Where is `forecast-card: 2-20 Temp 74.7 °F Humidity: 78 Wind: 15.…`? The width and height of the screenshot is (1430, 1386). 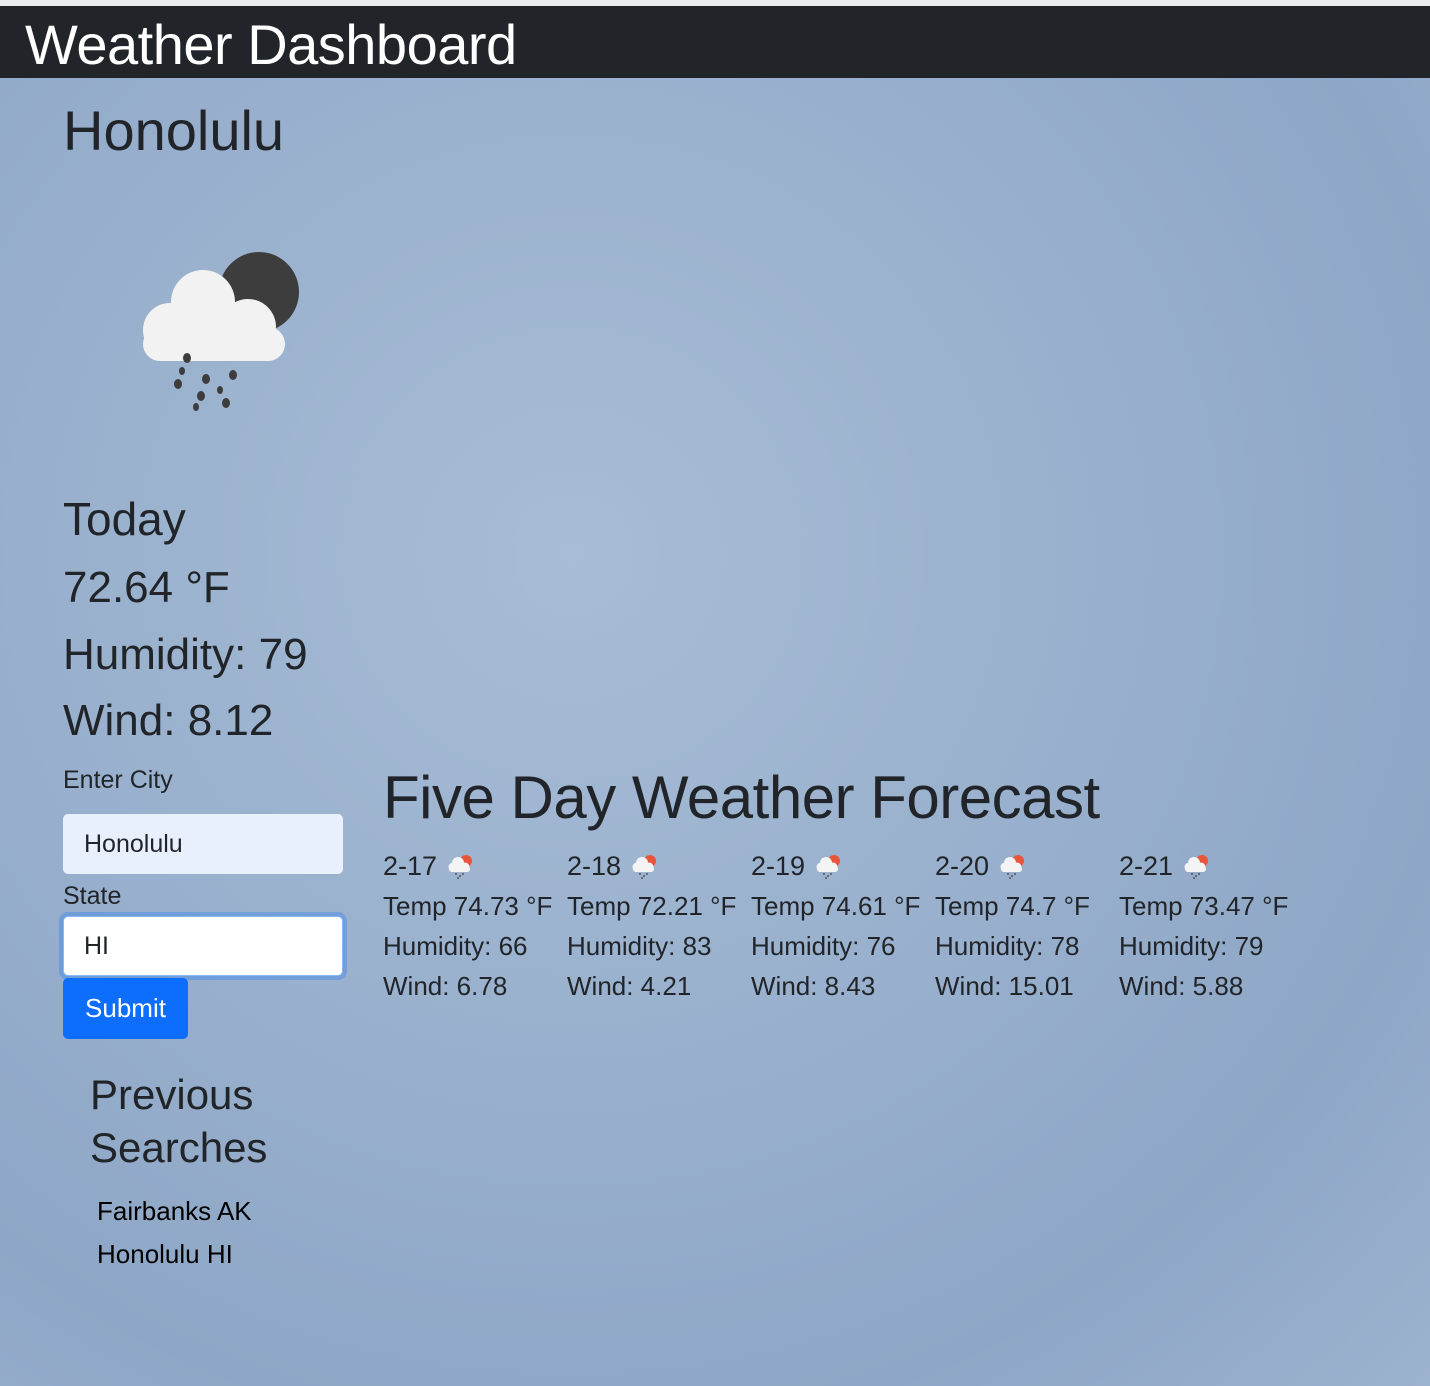 forecast-card: 2-20 Temp 74.7 °F Humidity: 78 Wind: 15.… is located at coordinates (1027, 926).